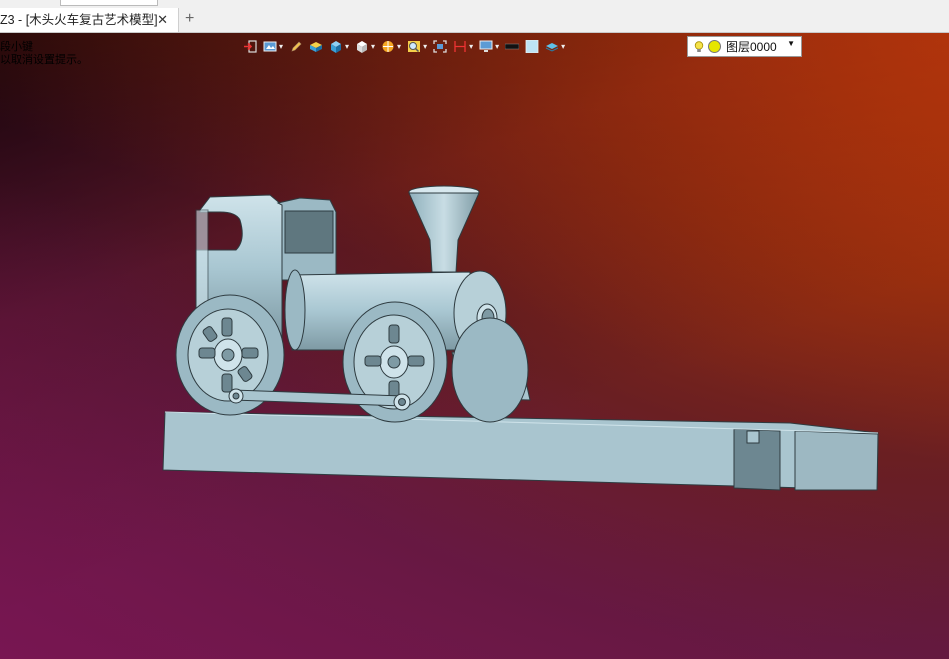  What do you see at coordinates (520, 451) in the screenshot?
I see `base-plank` at bounding box center [520, 451].